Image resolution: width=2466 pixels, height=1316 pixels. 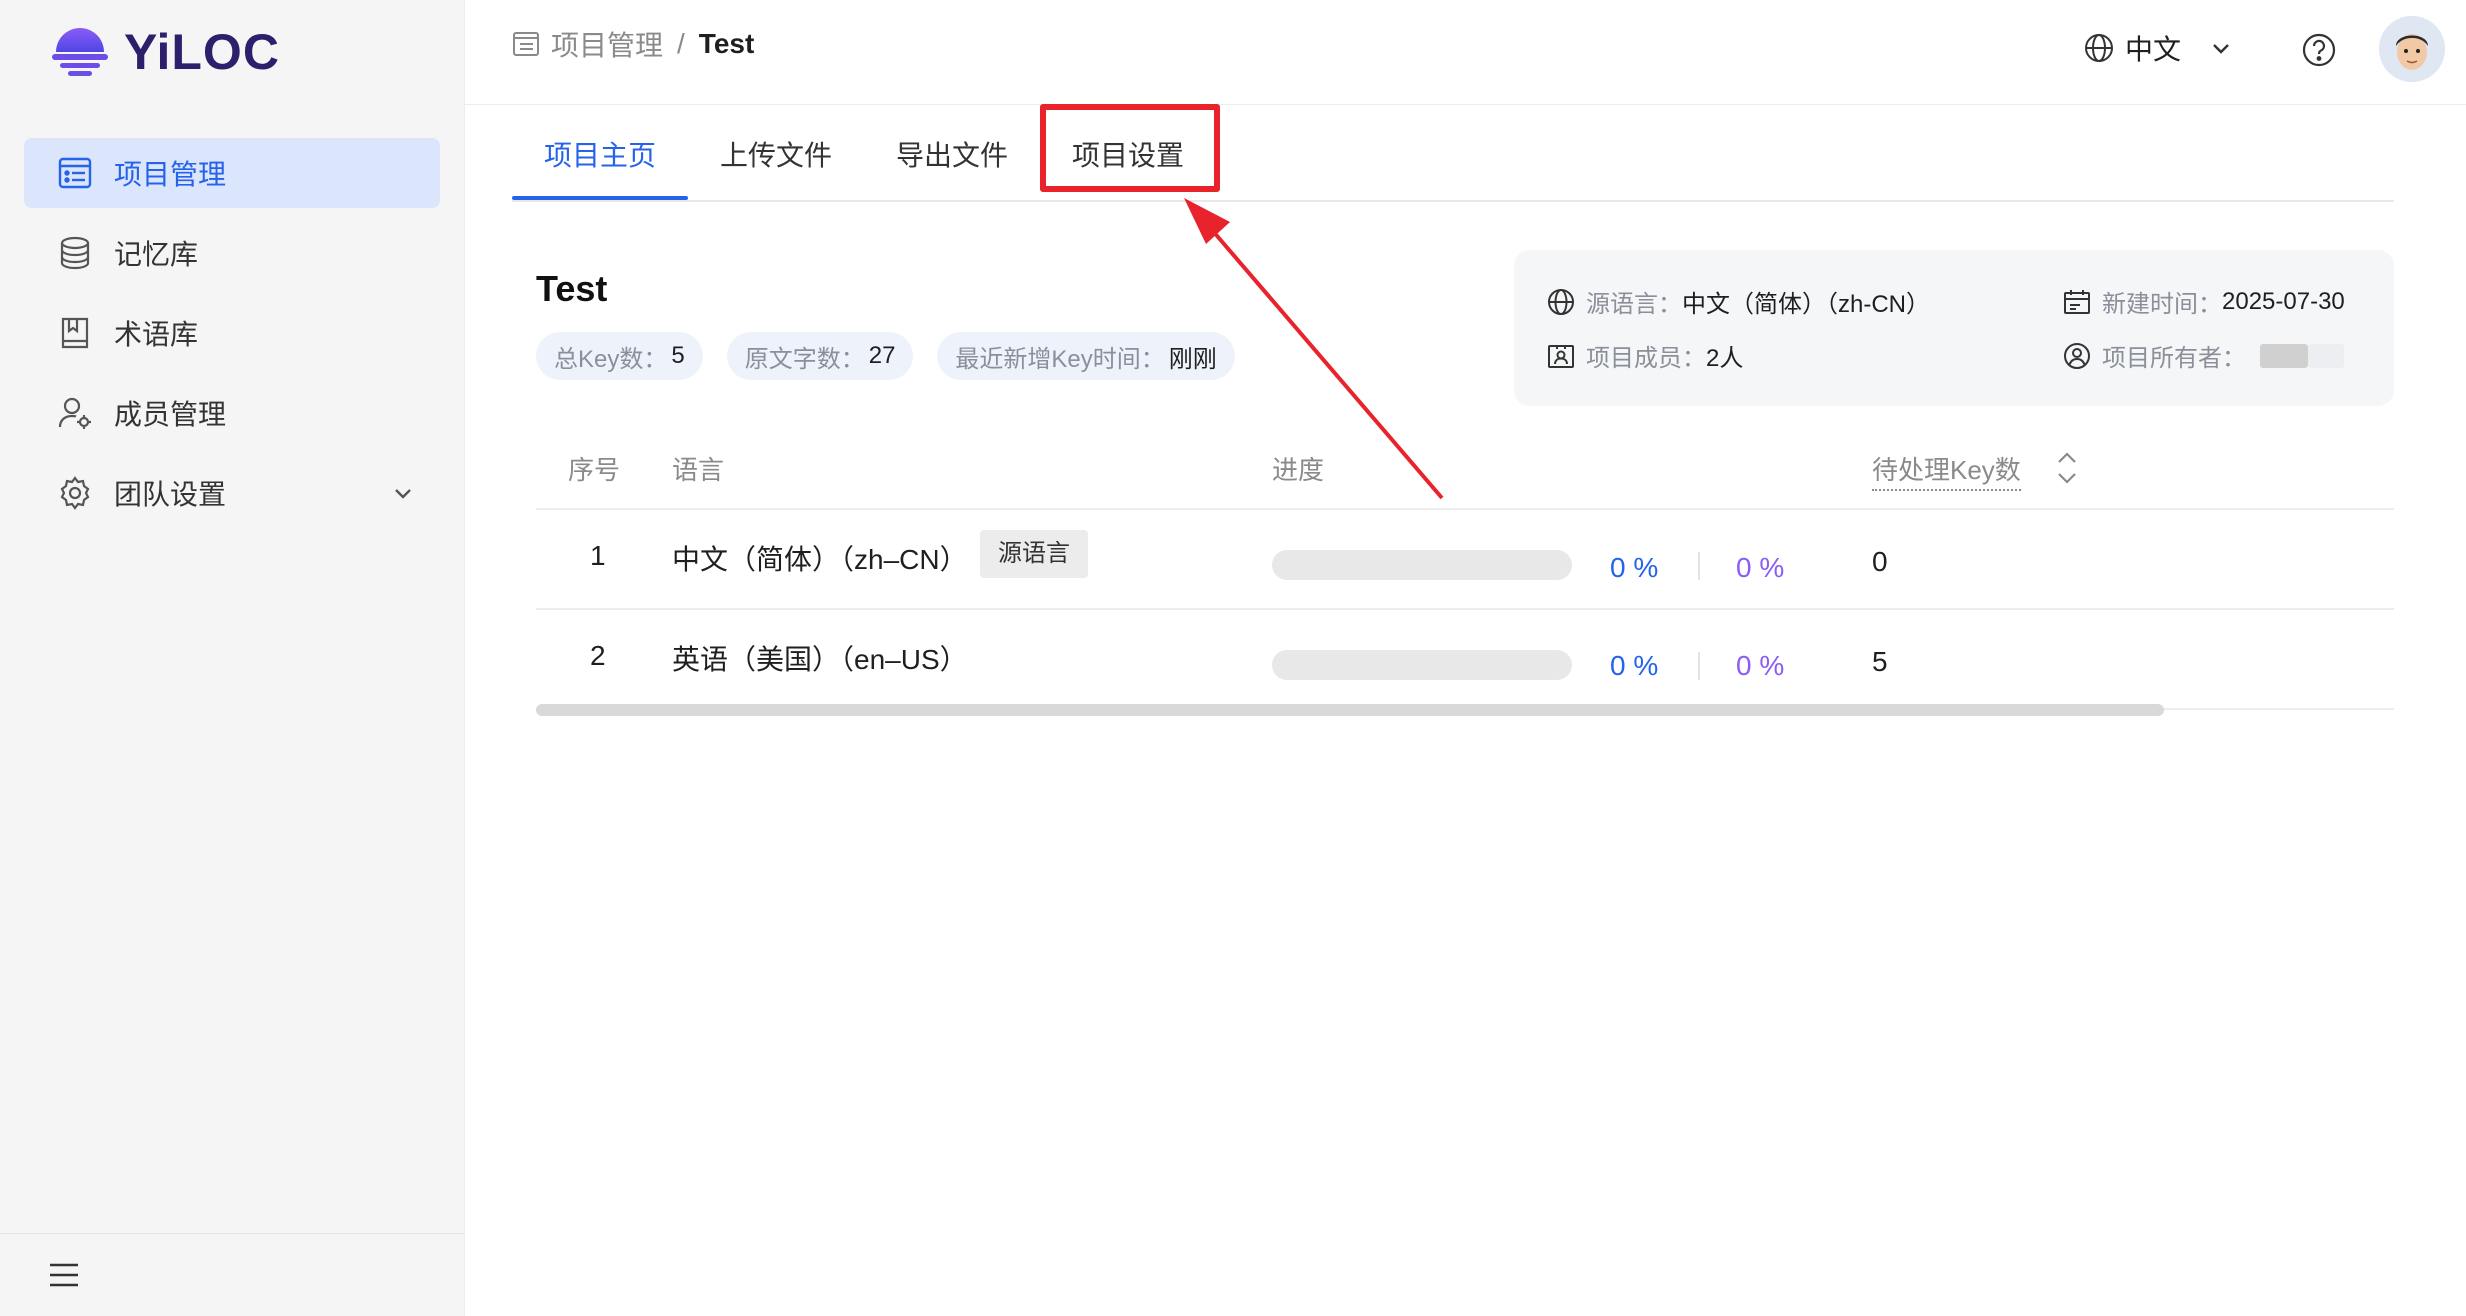 What do you see at coordinates (1806, 304) in the screenshot?
I see `info-value: 中文（简体）（zh-CN）` at bounding box center [1806, 304].